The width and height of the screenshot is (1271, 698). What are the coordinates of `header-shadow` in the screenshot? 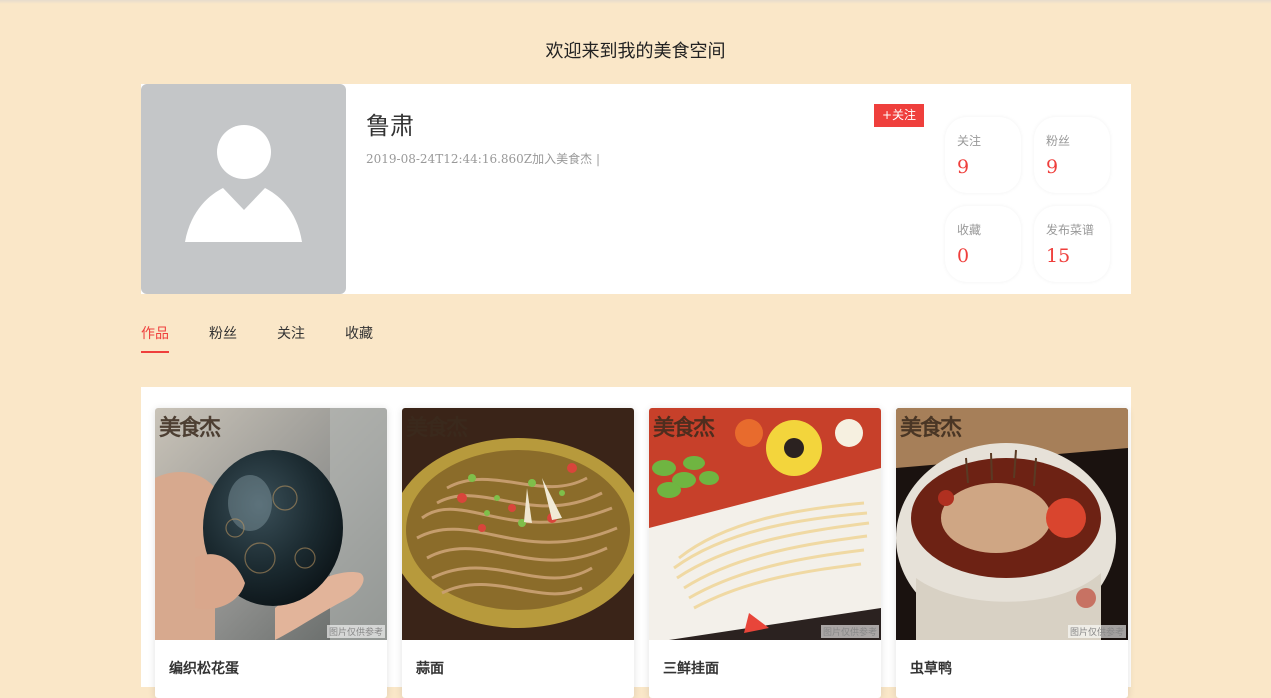 It's located at (635, 2).